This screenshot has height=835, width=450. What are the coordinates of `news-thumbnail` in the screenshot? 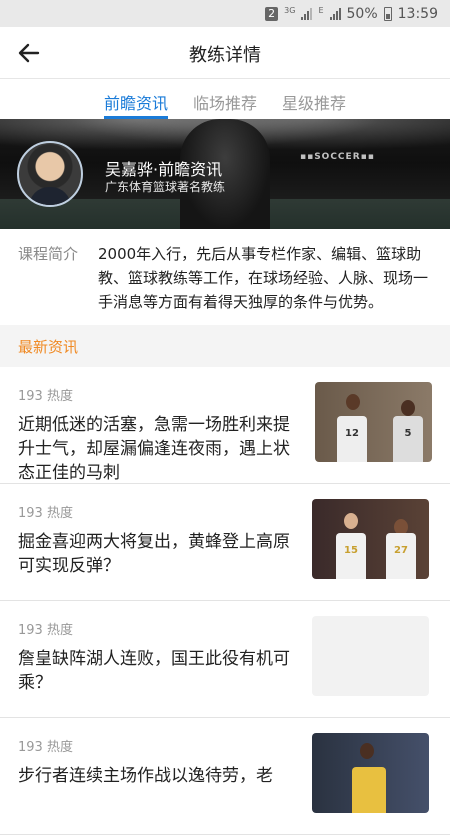 It's located at (370, 773).